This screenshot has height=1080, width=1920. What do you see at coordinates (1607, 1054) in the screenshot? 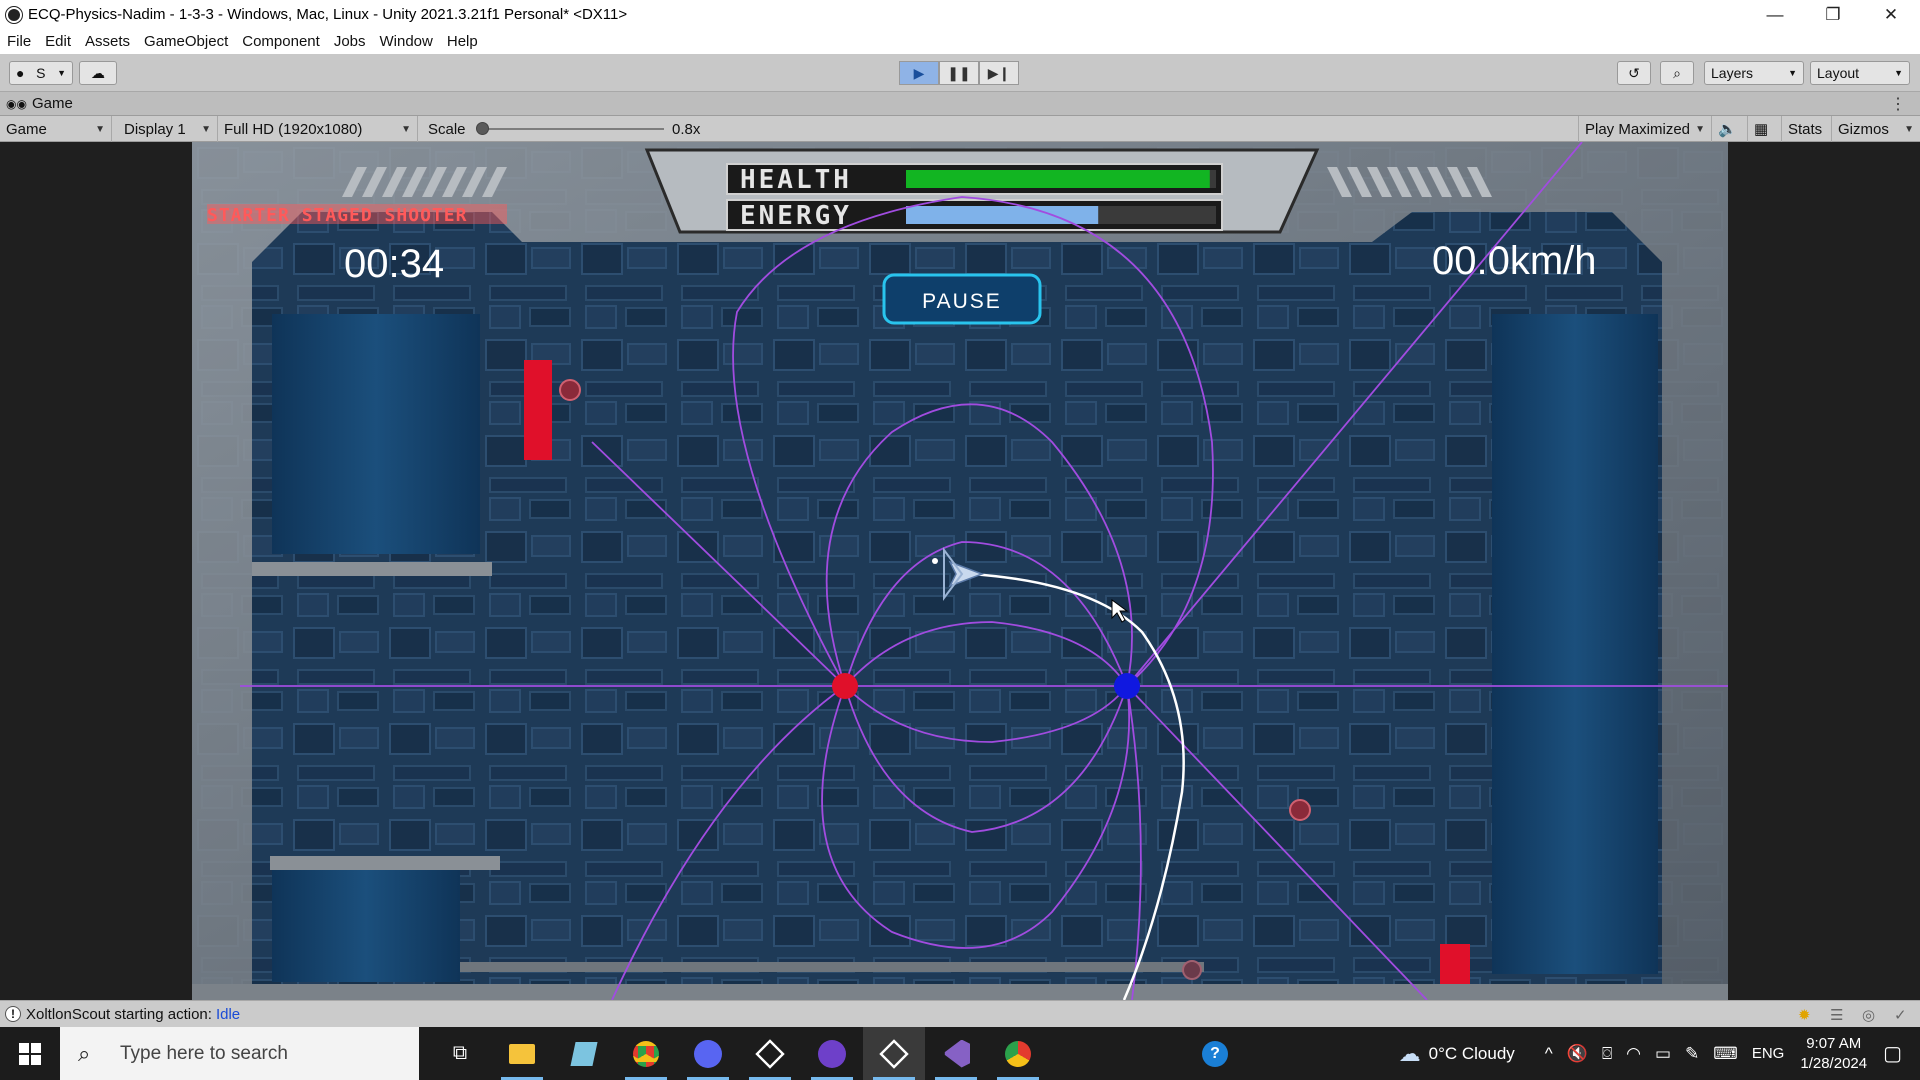
I see `camera-icon: ⌼` at bounding box center [1607, 1054].